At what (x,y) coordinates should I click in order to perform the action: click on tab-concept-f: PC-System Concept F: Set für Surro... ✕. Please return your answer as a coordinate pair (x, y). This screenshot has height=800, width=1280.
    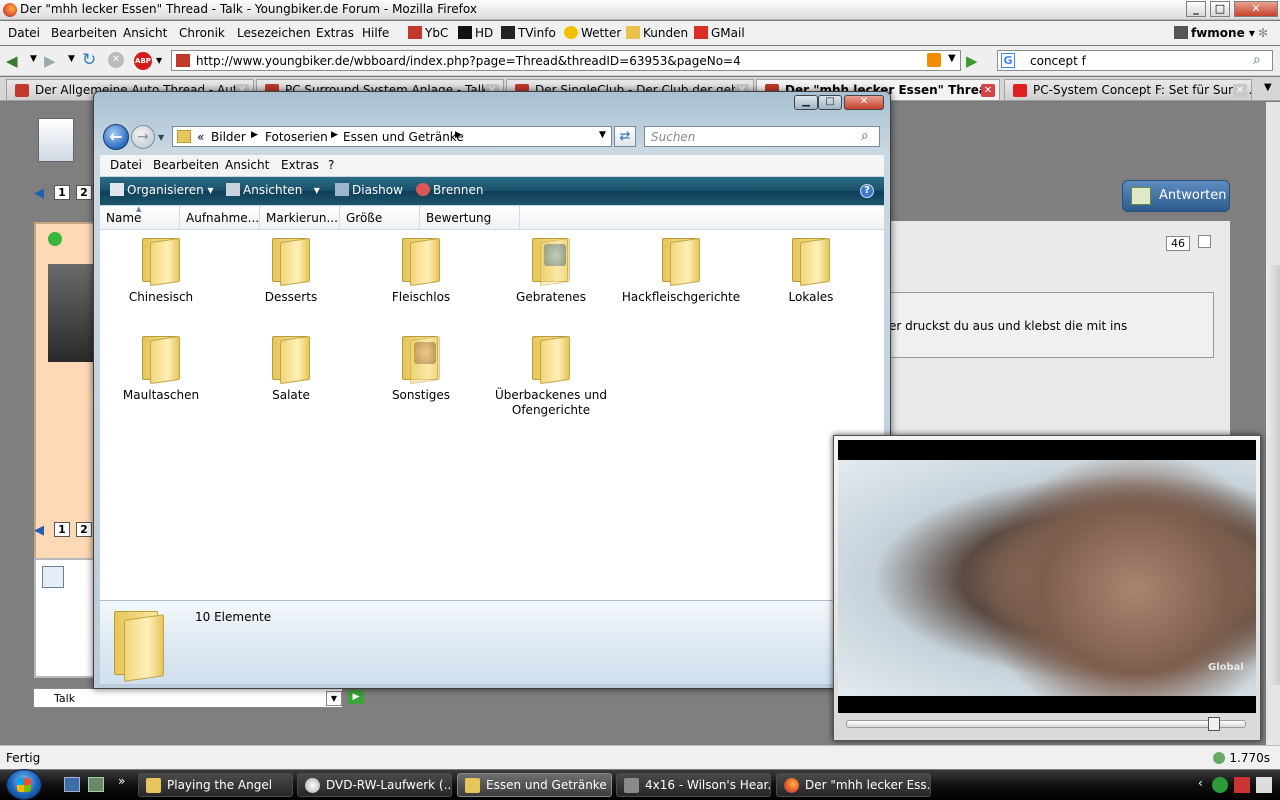
    Looking at the image, I should click on (1128, 89).